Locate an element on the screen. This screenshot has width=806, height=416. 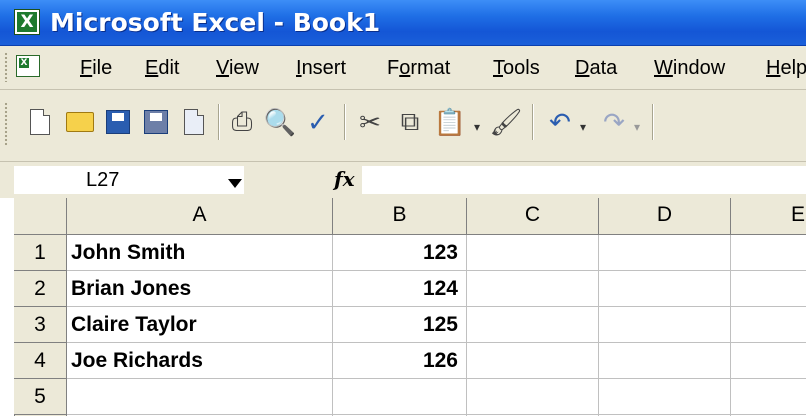
menu-edit: Edit is located at coordinates (162, 68).